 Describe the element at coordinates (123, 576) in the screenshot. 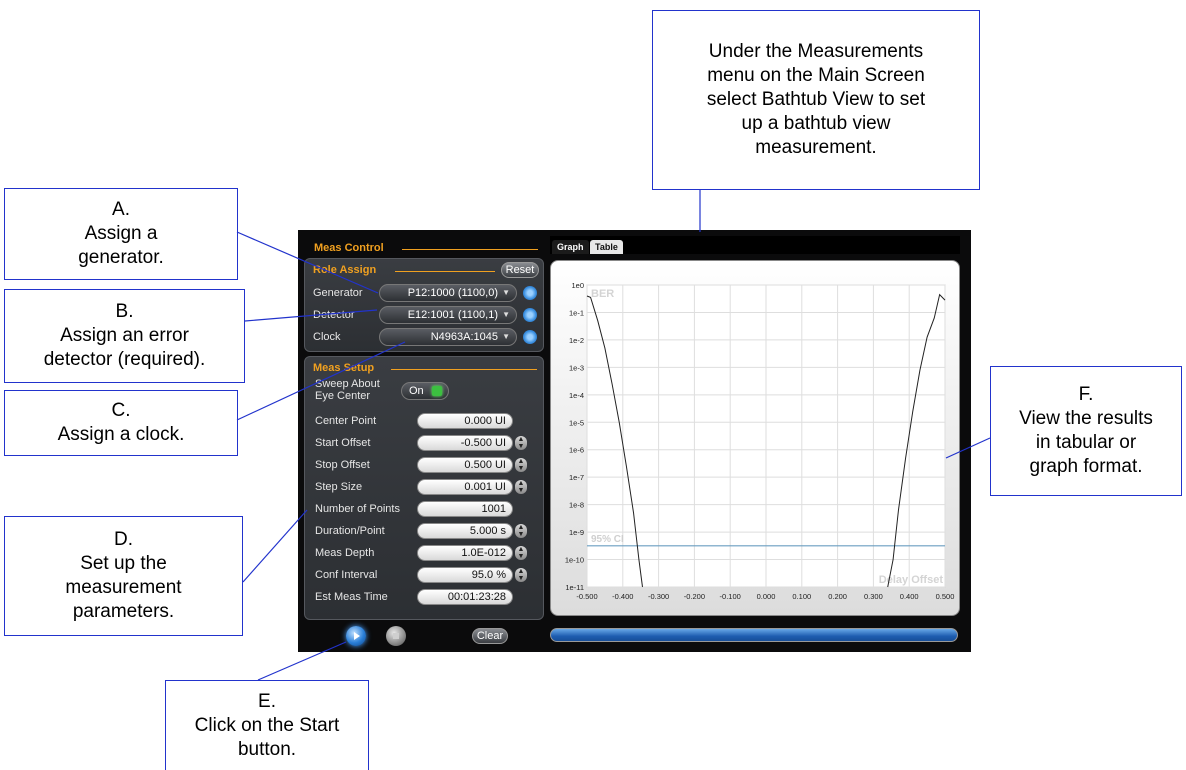

I see `callout-d: D. Set up the measurement parameters.` at that location.